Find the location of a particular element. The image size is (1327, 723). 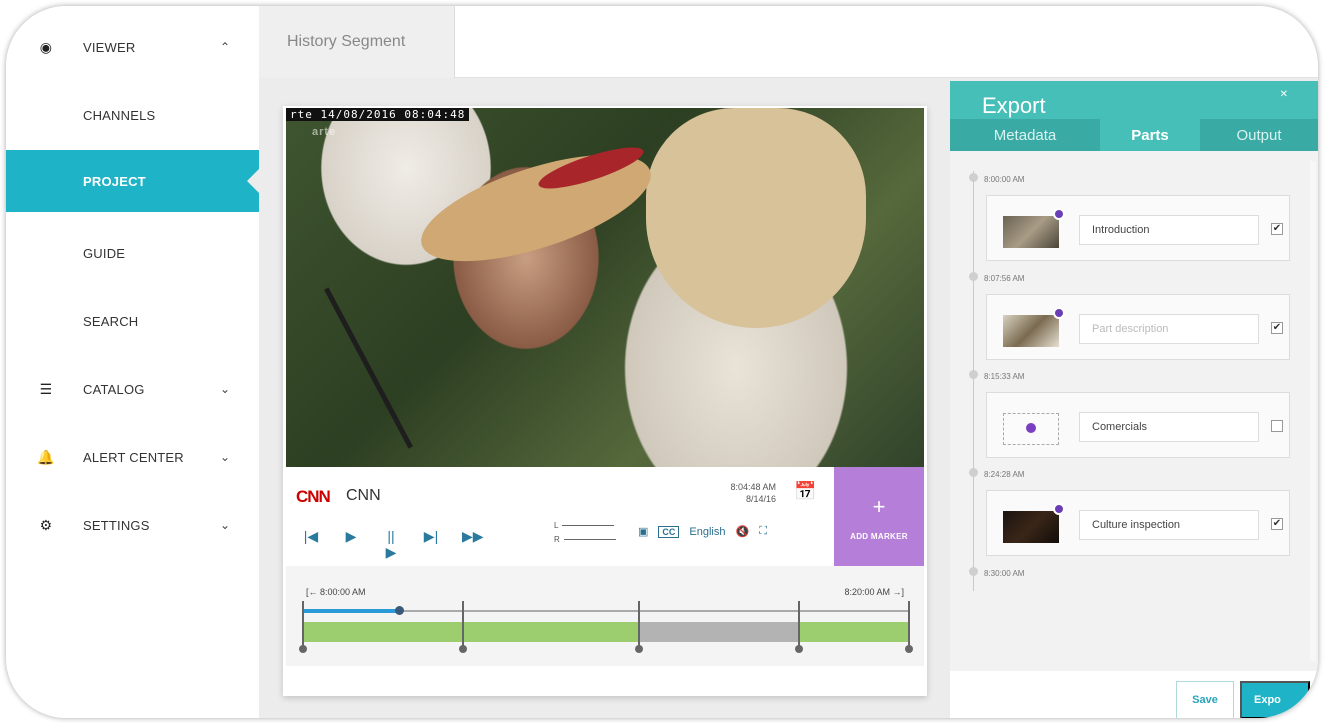

save-button: Save is located at coordinates (1205, 699).